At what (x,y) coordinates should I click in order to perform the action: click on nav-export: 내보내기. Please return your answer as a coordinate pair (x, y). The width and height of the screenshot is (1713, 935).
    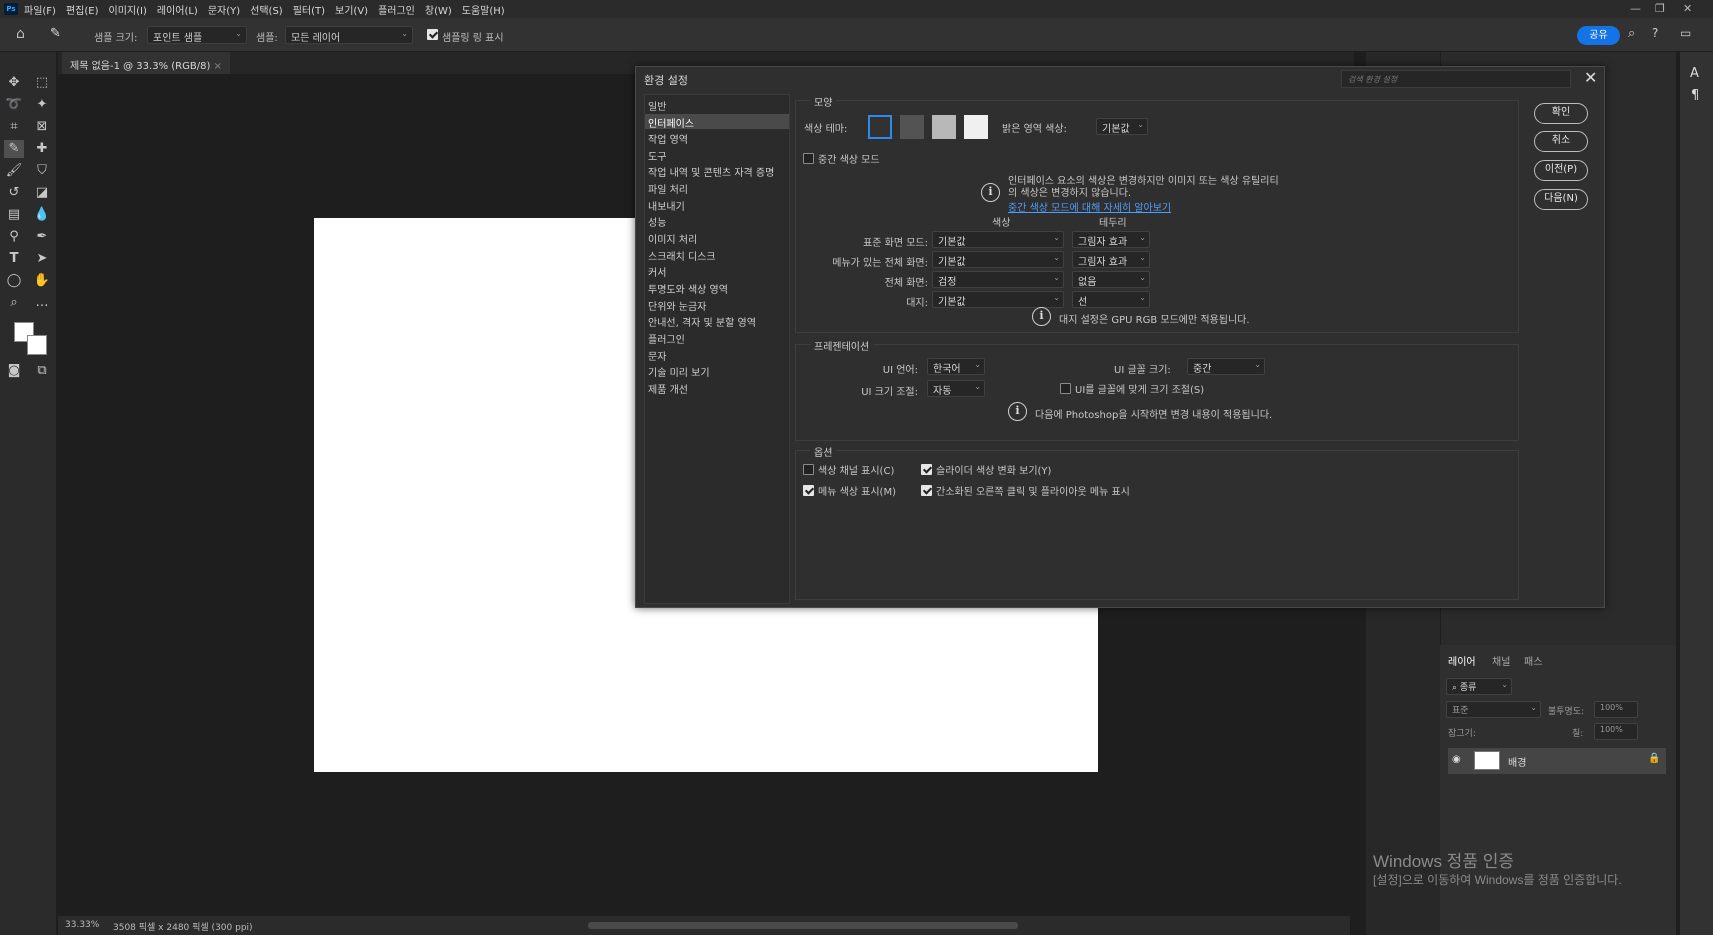
    Looking at the image, I should click on (717, 205).